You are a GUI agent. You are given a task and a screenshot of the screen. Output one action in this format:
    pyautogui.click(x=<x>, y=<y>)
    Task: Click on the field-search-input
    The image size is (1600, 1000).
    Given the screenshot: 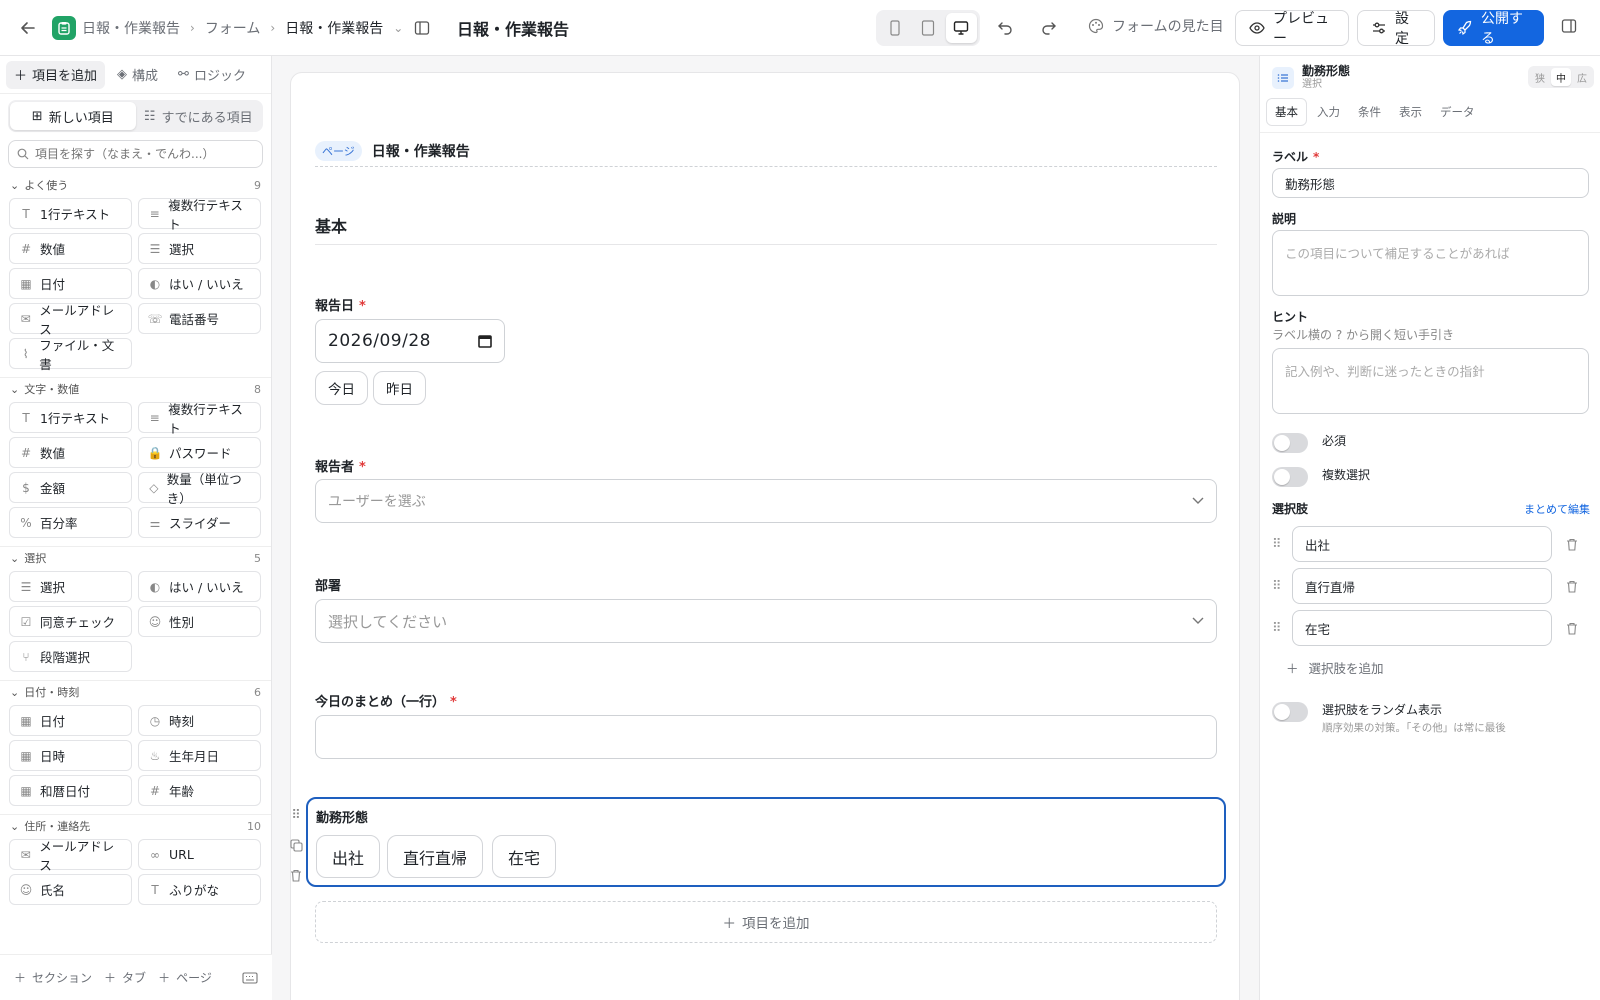 What is the action you would take?
    pyautogui.click(x=144, y=154)
    